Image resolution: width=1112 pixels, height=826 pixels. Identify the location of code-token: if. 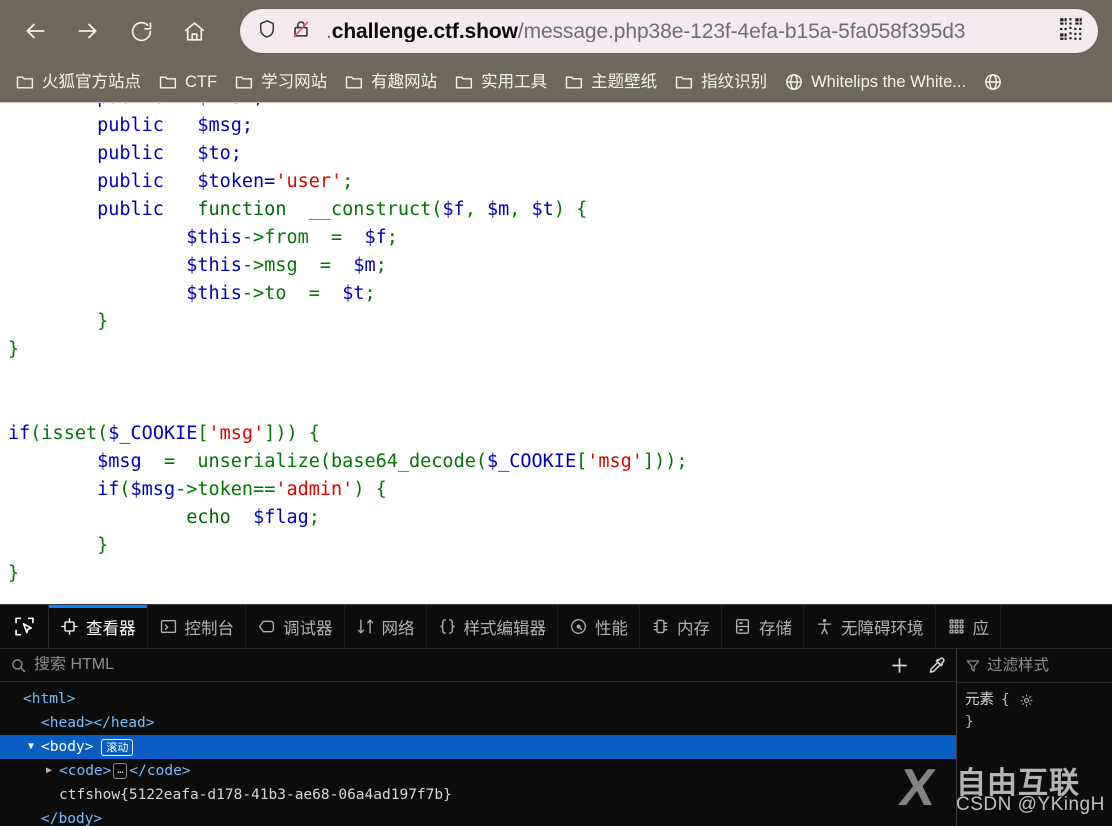
(19, 433).